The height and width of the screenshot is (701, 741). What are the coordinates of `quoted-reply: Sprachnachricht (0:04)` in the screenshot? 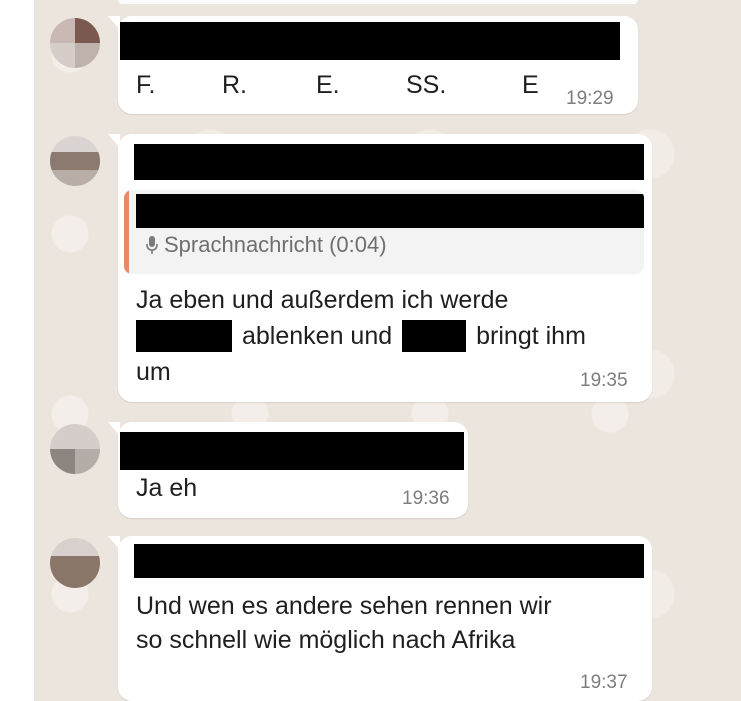 It's located at (384, 232).